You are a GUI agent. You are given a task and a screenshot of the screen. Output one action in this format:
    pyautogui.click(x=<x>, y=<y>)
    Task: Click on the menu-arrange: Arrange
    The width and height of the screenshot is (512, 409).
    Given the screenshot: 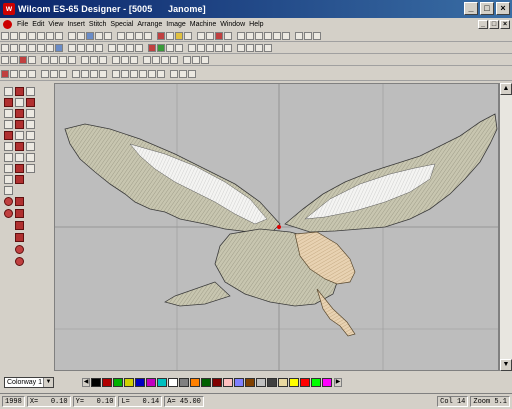 What is the action you would take?
    pyautogui.click(x=149, y=24)
    